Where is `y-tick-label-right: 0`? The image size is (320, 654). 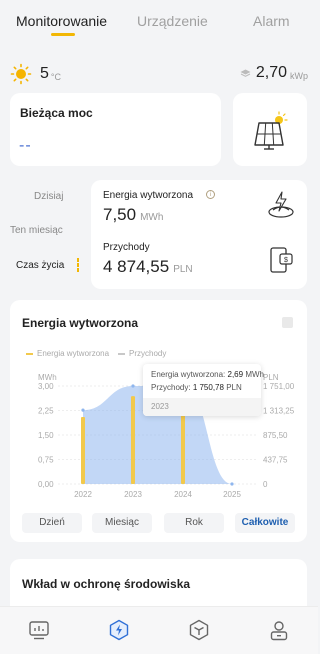 y-tick-label-right: 0 is located at coordinates (265, 484).